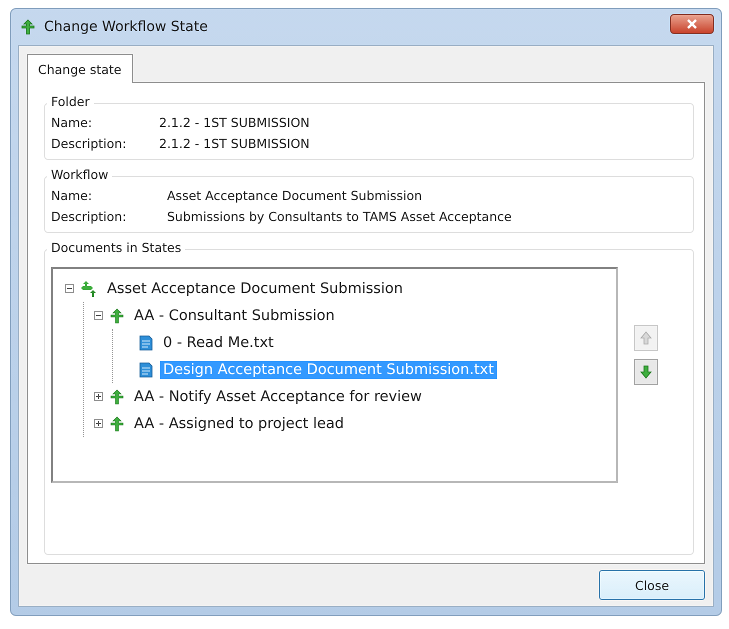 This screenshot has height=629, width=729. Describe the element at coordinates (652, 585) in the screenshot. I see `close-button: Close` at that location.